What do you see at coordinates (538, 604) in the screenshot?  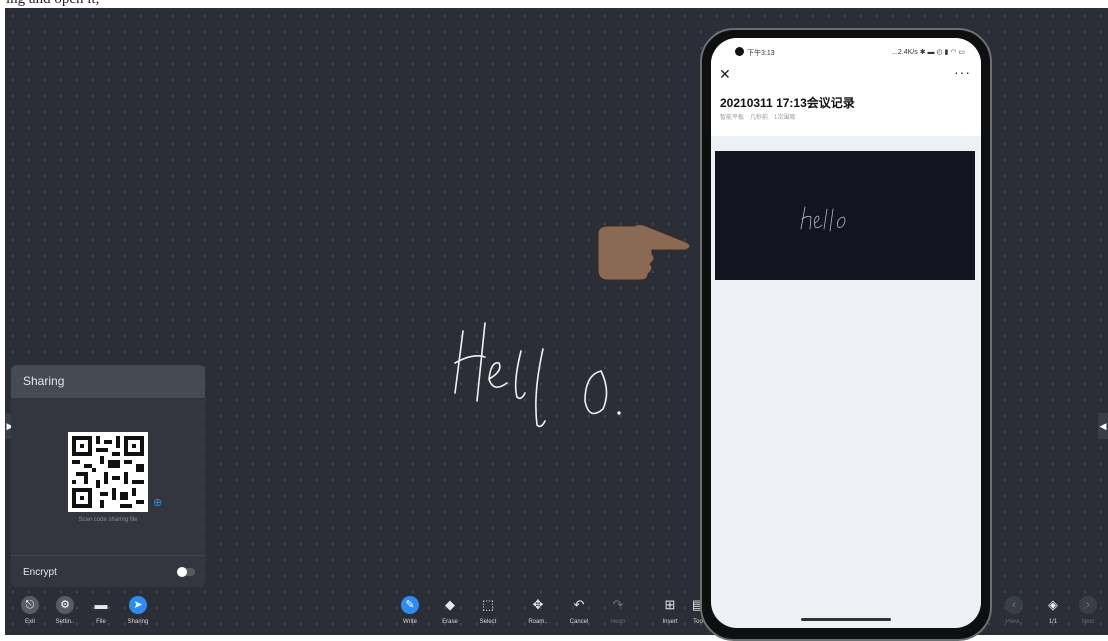 I see `roam-icon: ✥` at bounding box center [538, 604].